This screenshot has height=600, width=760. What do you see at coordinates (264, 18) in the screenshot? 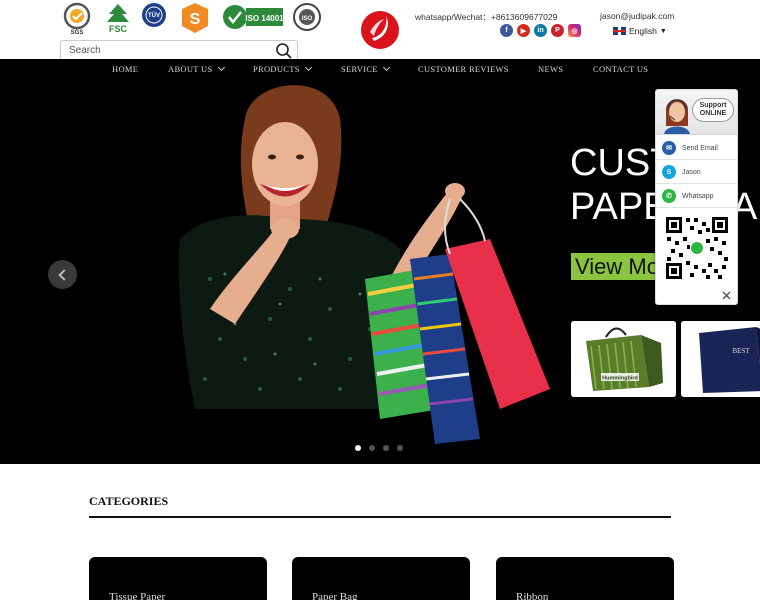
I see `iso14001-text: ISO 14001` at bounding box center [264, 18].